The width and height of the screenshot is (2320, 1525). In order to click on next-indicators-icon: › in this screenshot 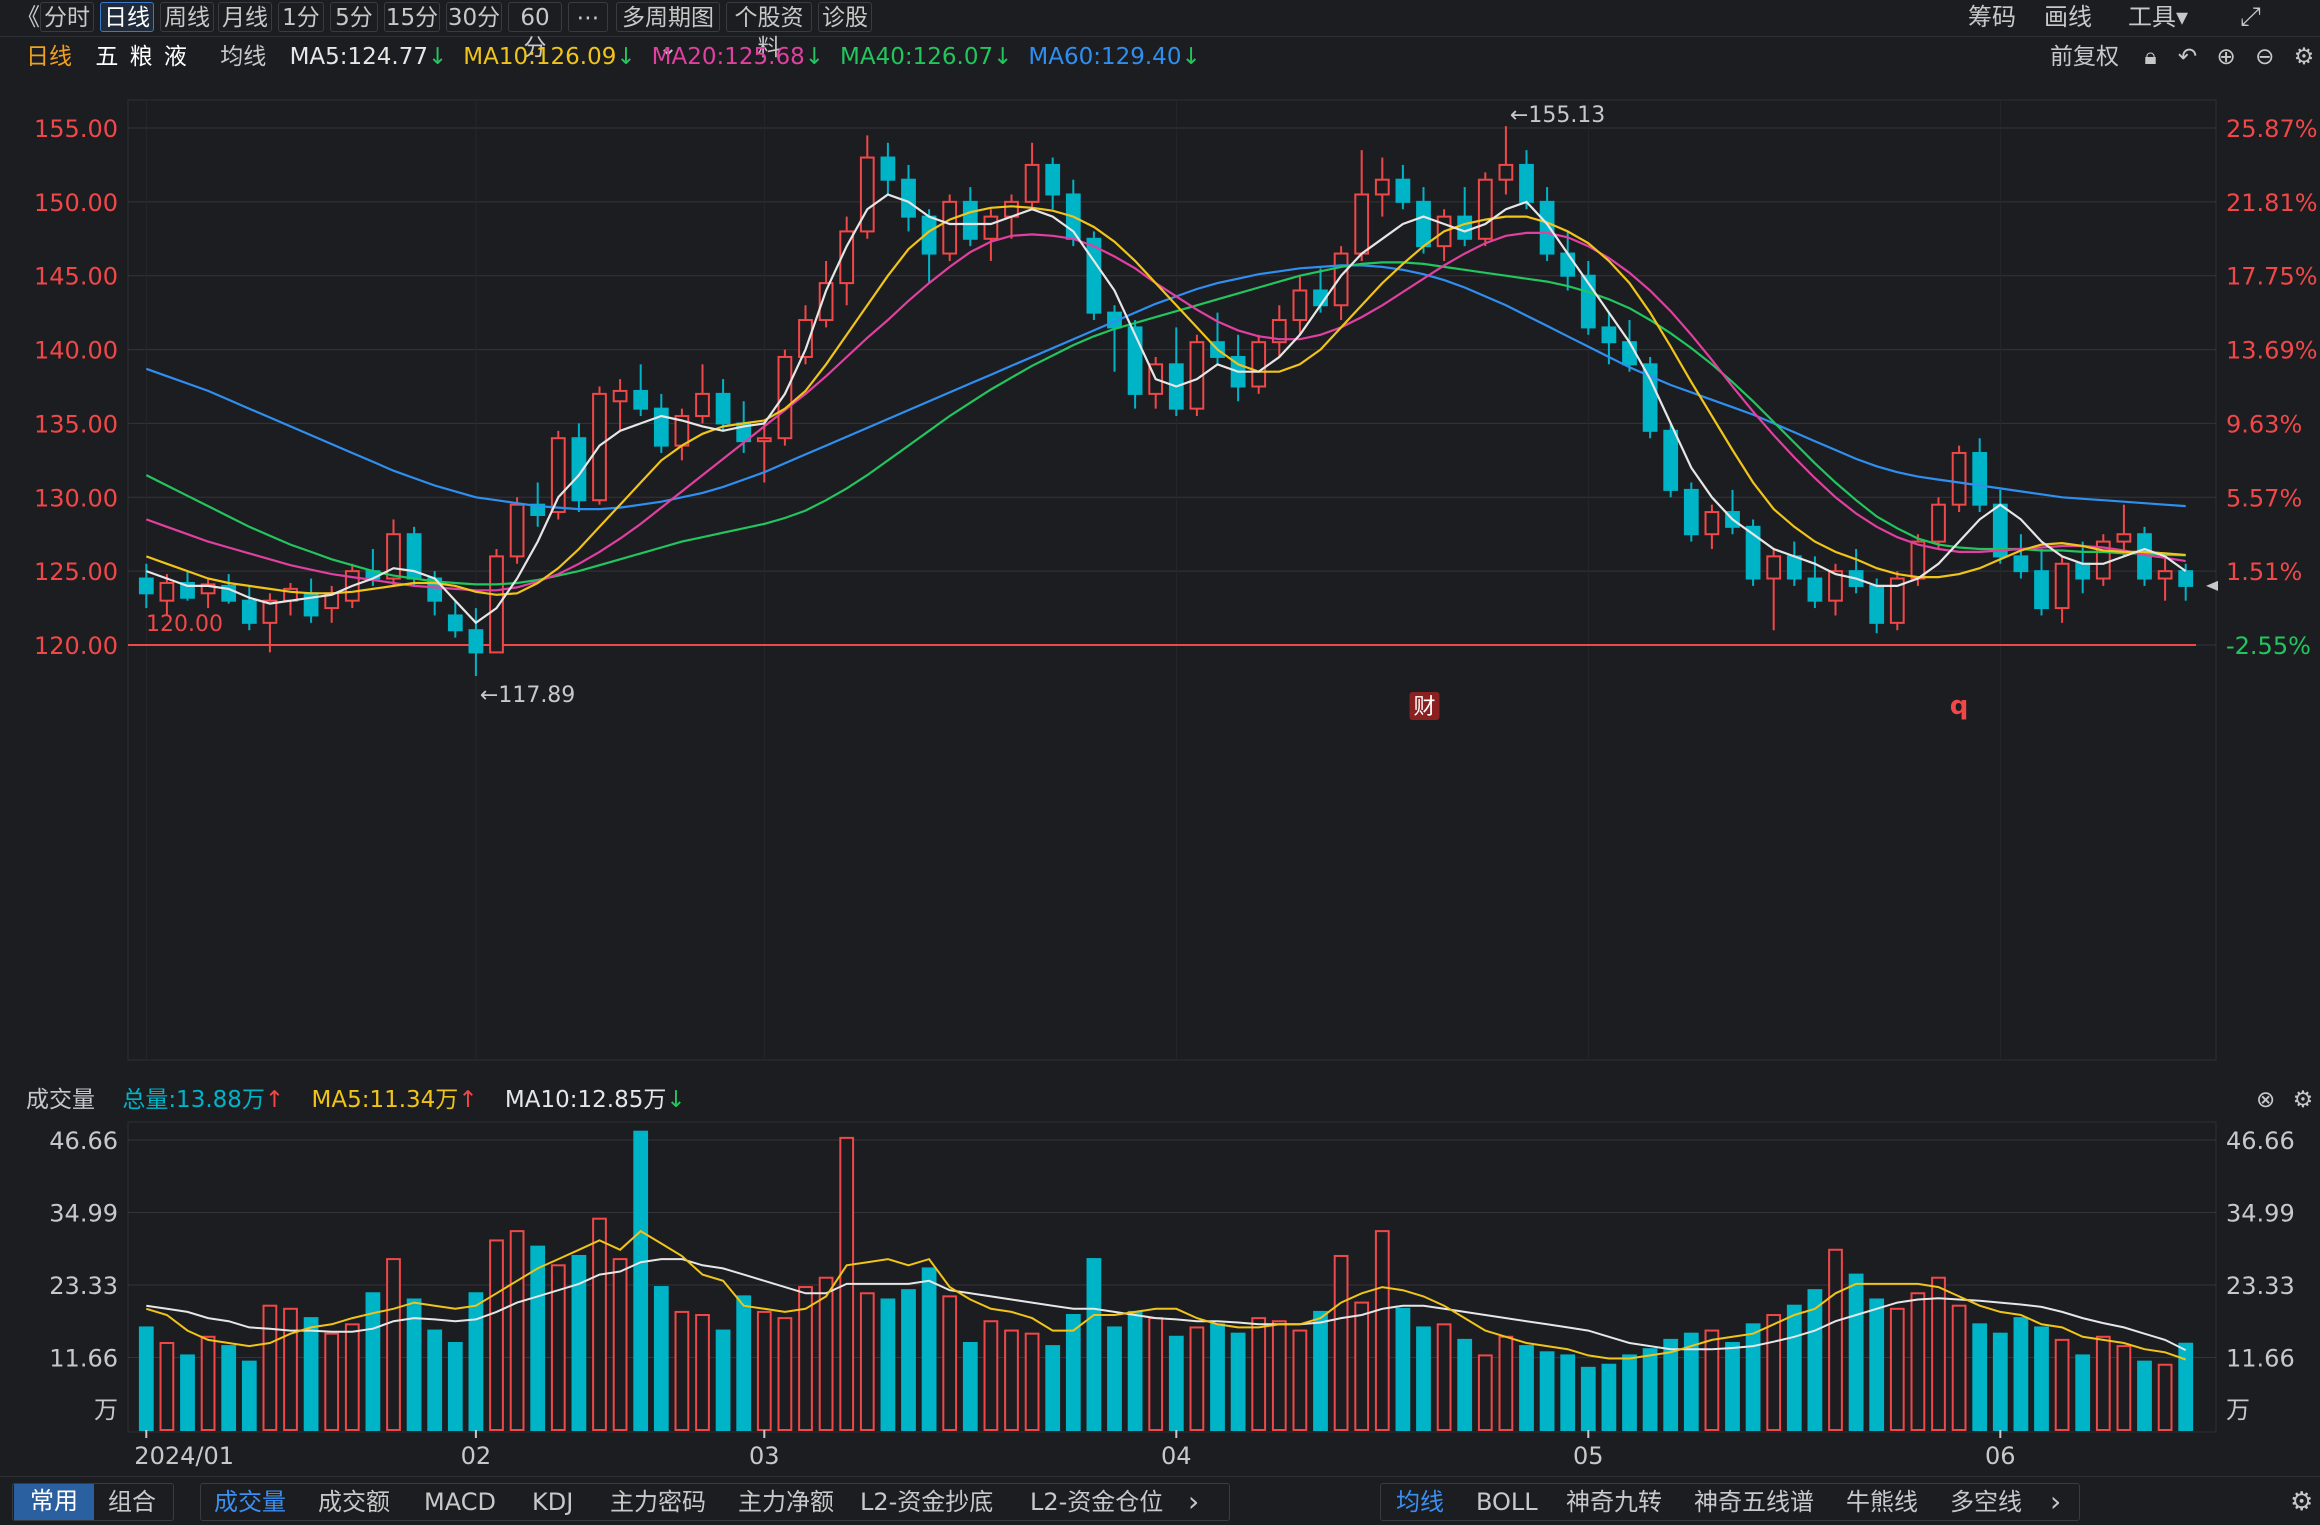, I will do `click(1193, 1502)`.